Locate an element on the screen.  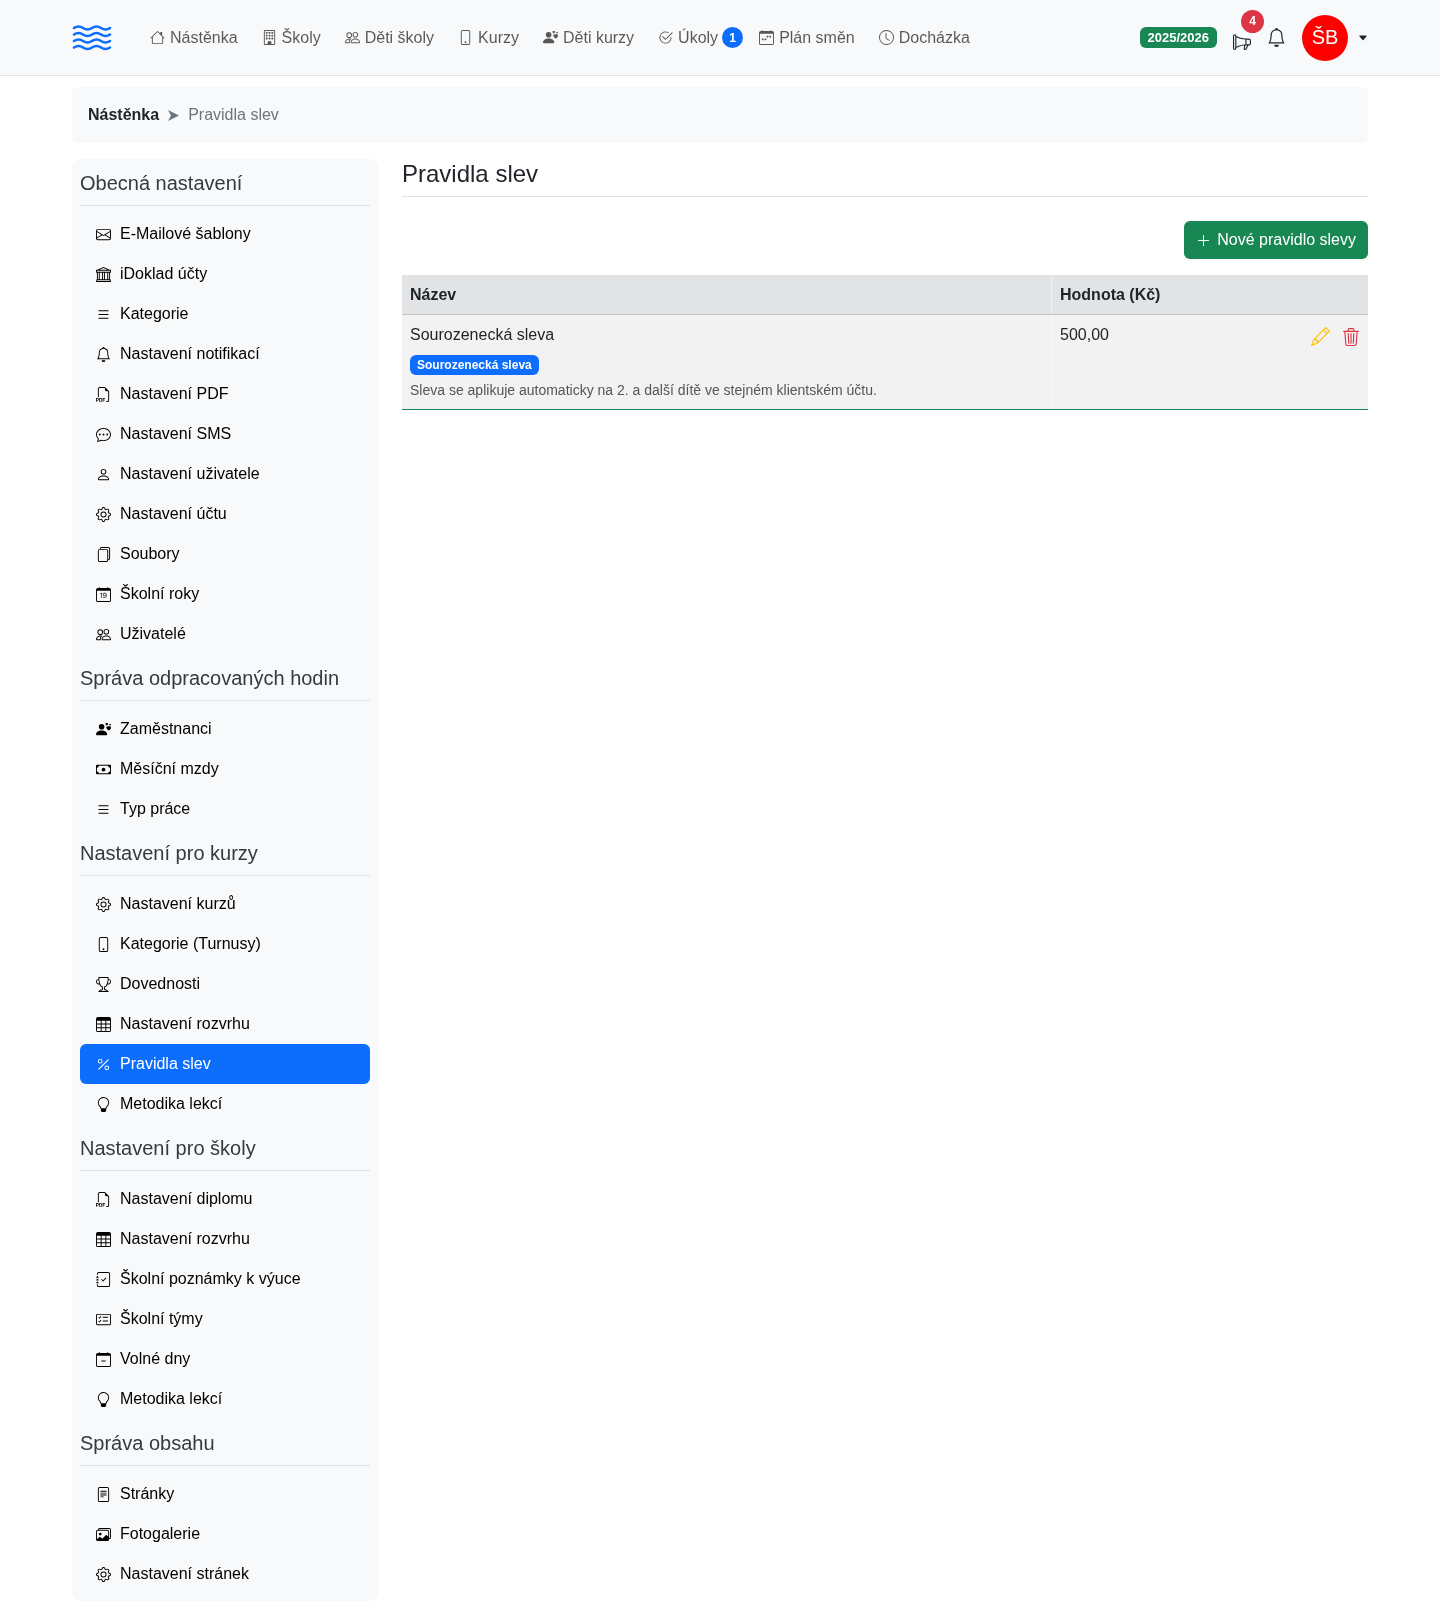
plus-icon is located at coordinates (1204, 240).